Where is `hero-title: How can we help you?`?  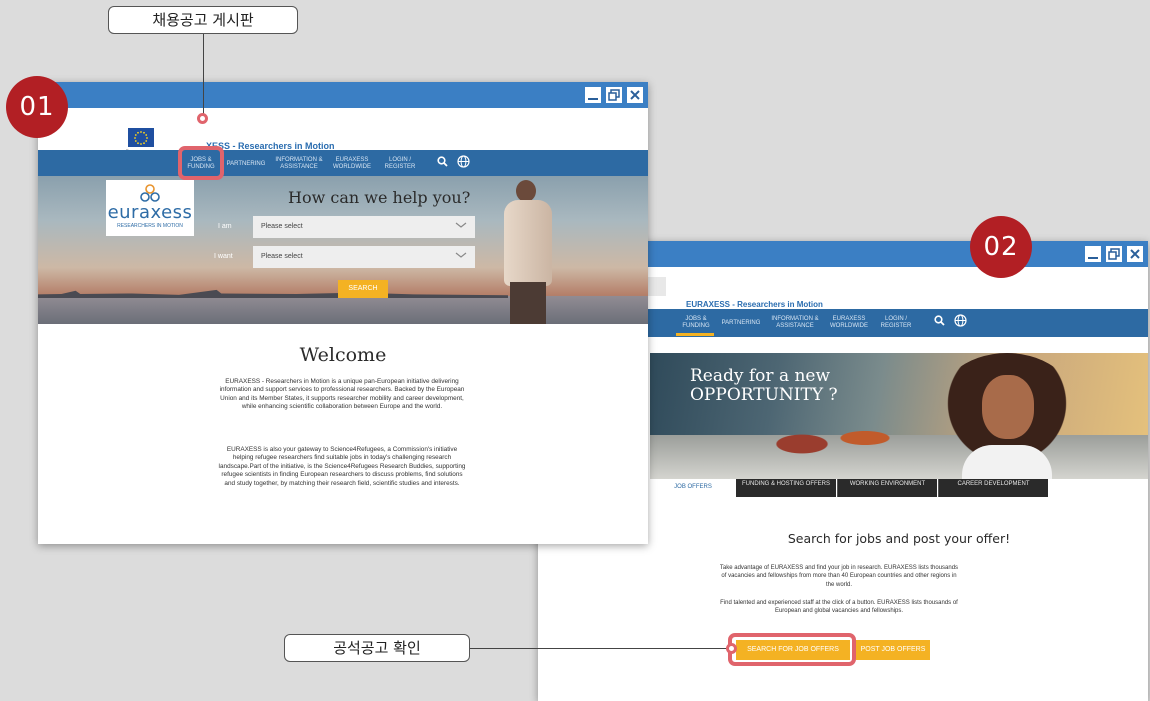
hero-title: How can we help you? is located at coordinates (379, 197).